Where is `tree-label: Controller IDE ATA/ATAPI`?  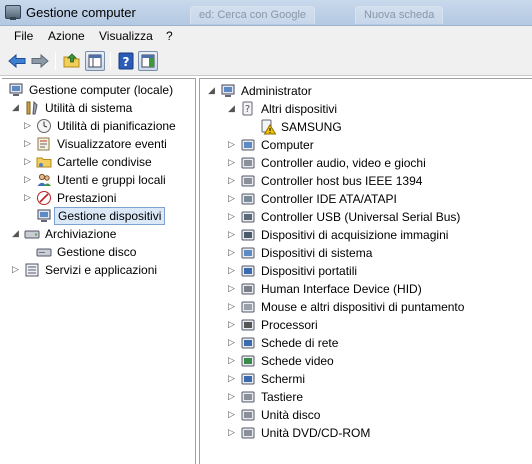
tree-label: Controller IDE ATA/ATAPI is located at coordinates (329, 199).